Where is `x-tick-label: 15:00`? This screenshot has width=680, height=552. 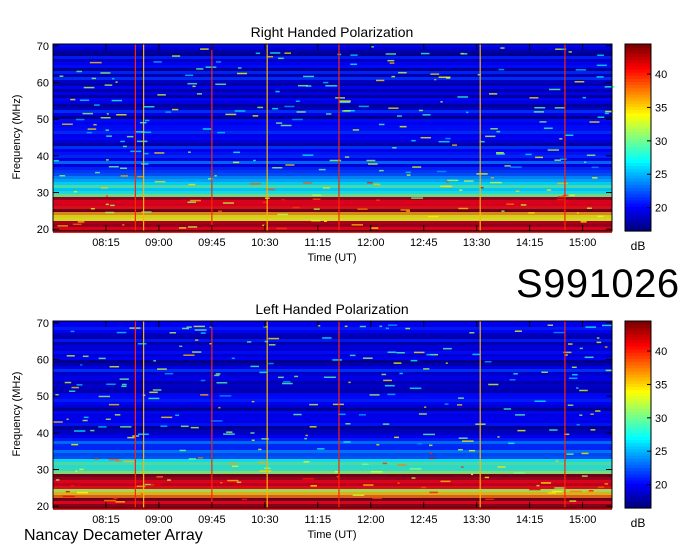
x-tick-label: 15:00 is located at coordinates (583, 243).